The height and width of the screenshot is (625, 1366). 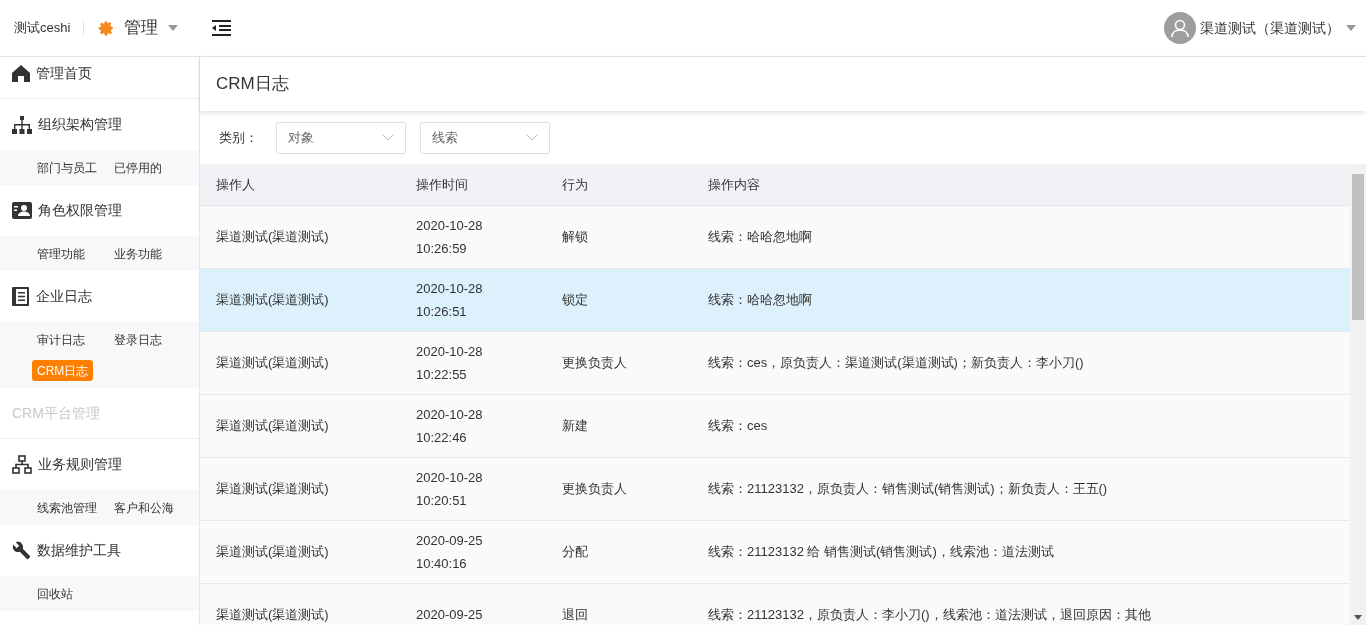 What do you see at coordinates (485, 137) in the screenshot?
I see `category-select: 线索` at bounding box center [485, 137].